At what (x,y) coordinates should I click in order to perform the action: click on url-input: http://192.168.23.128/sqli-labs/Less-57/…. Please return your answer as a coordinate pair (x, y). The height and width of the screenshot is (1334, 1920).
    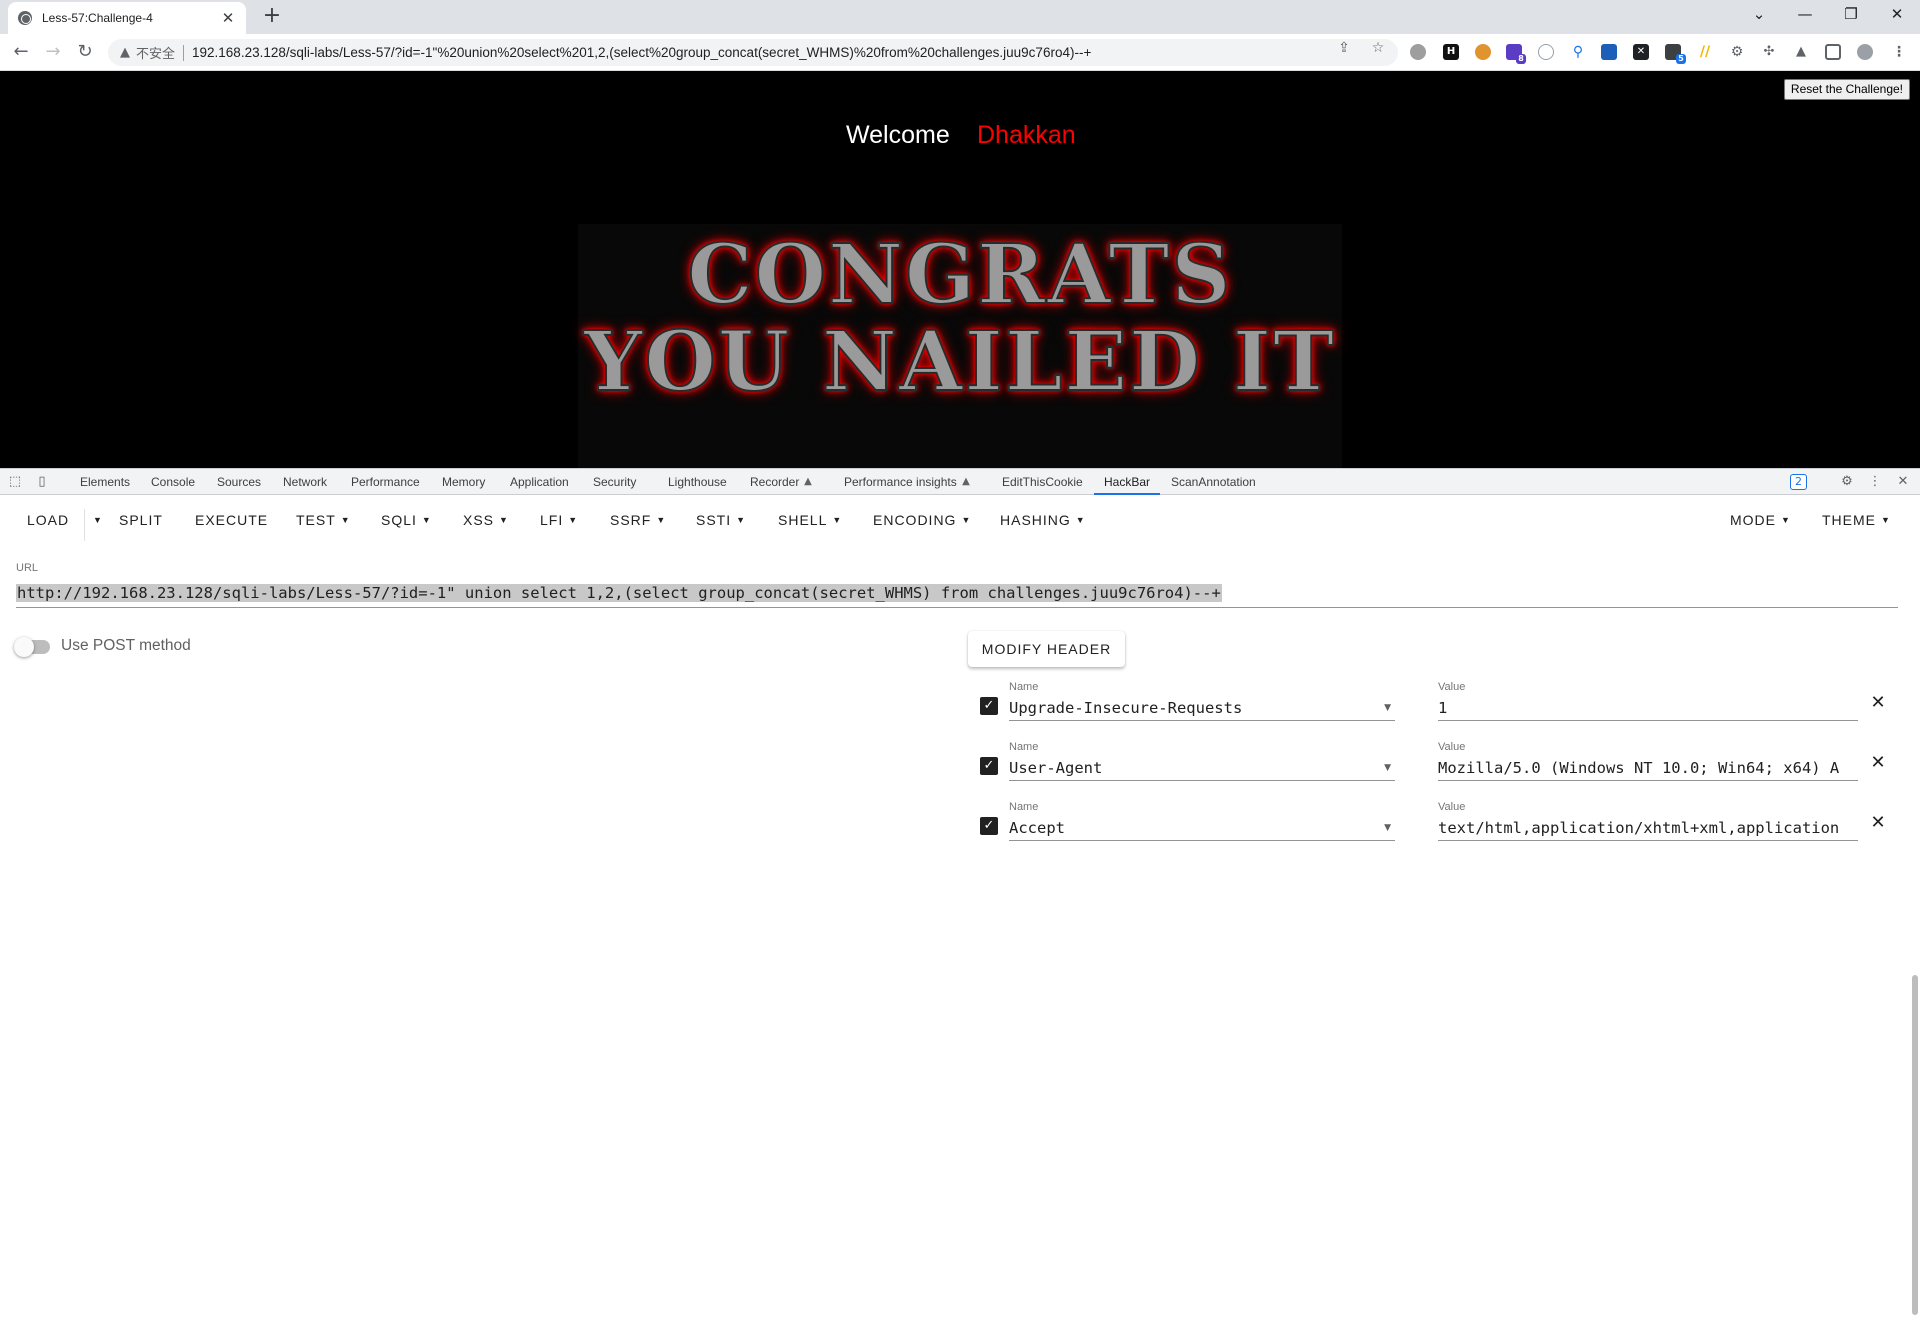
    Looking at the image, I should click on (957, 595).